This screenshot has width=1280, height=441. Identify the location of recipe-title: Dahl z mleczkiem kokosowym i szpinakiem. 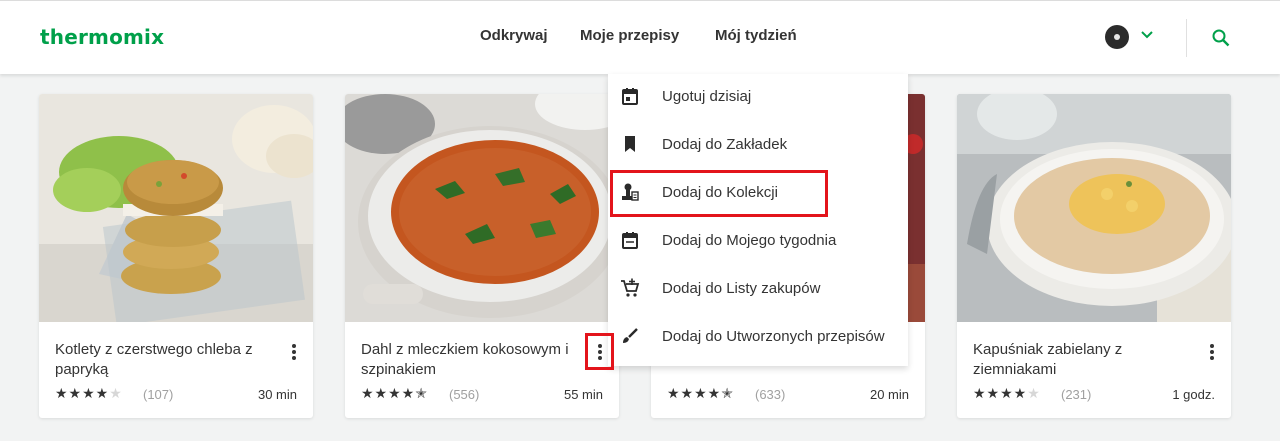
(472, 360).